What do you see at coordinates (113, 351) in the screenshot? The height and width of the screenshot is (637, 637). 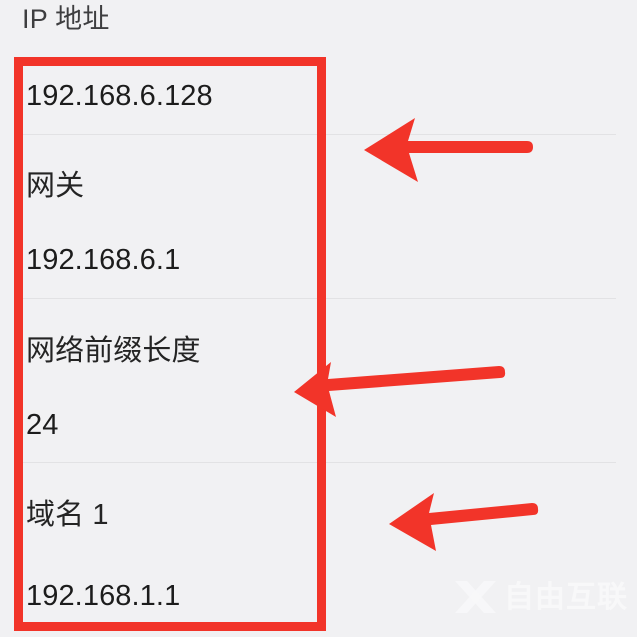 I see `prefix-length-label-text: 网络前缀长度` at bounding box center [113, 351].